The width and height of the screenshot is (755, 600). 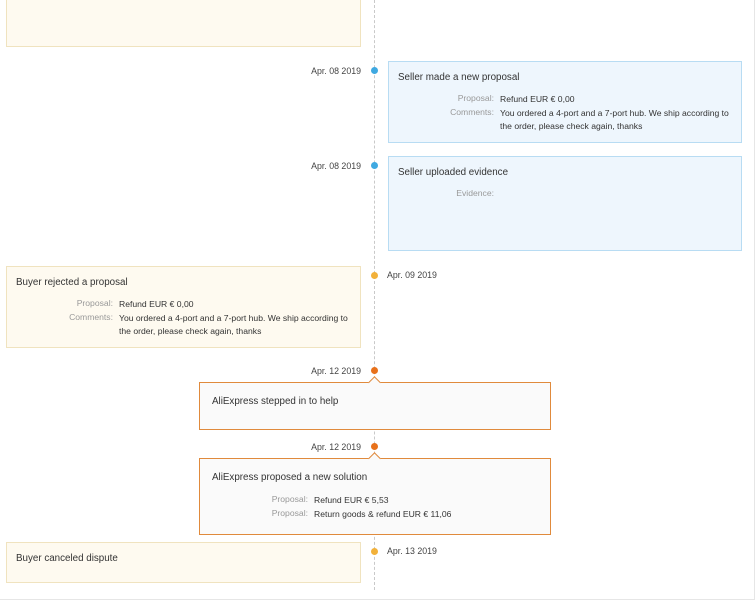 What do you see at coordinates (67, 558) in the screenshot?
I see `event-title: Buyer canceled dispute` at bounding box center [67, 558].